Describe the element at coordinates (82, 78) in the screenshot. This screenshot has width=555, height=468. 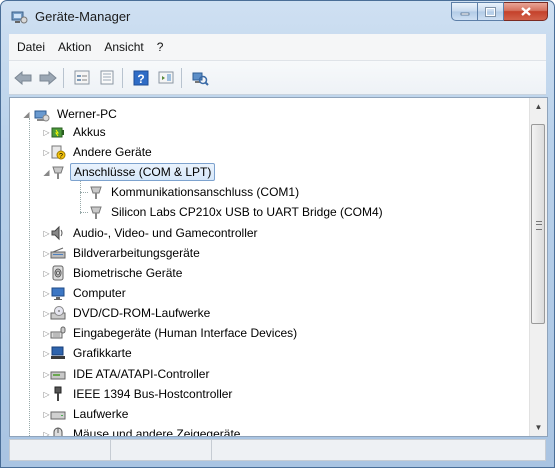
I see `properties-button` at that location.